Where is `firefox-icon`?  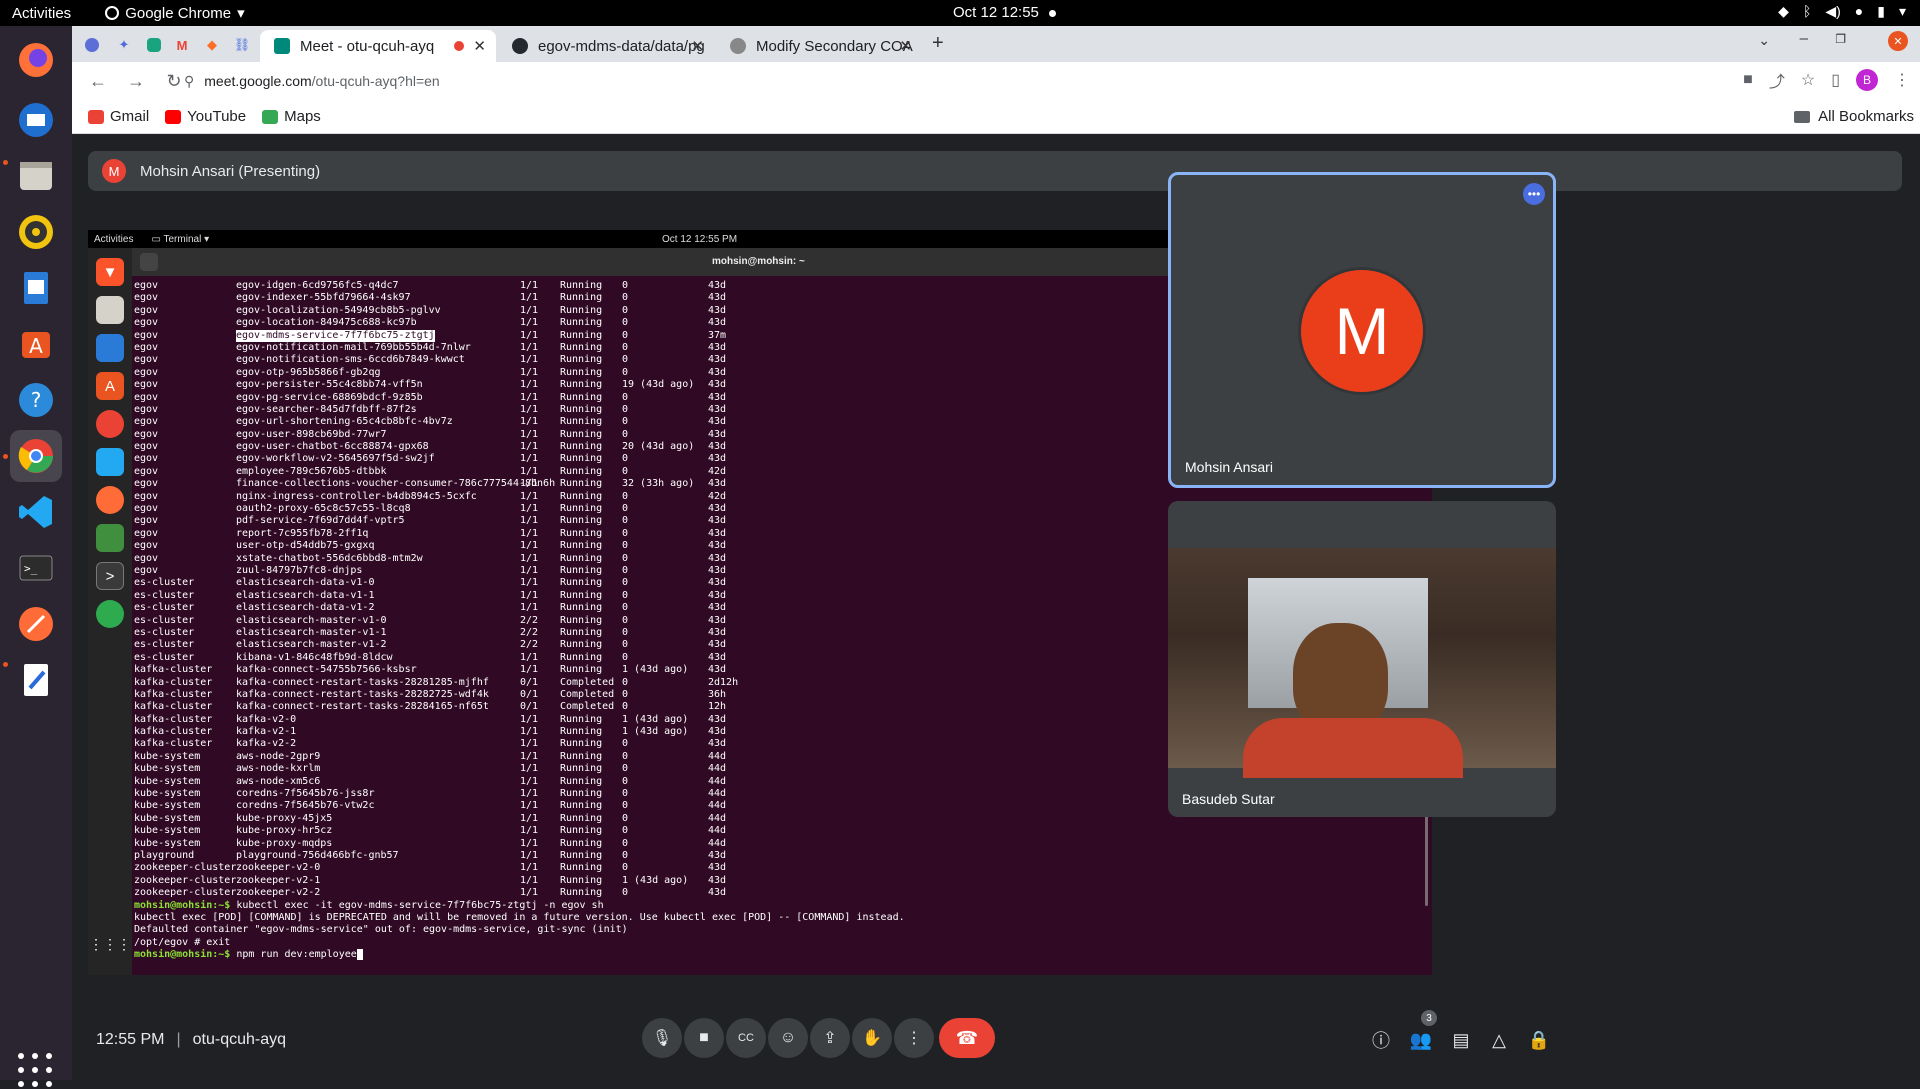
firefox-icon is located at coordinates (36, 60).